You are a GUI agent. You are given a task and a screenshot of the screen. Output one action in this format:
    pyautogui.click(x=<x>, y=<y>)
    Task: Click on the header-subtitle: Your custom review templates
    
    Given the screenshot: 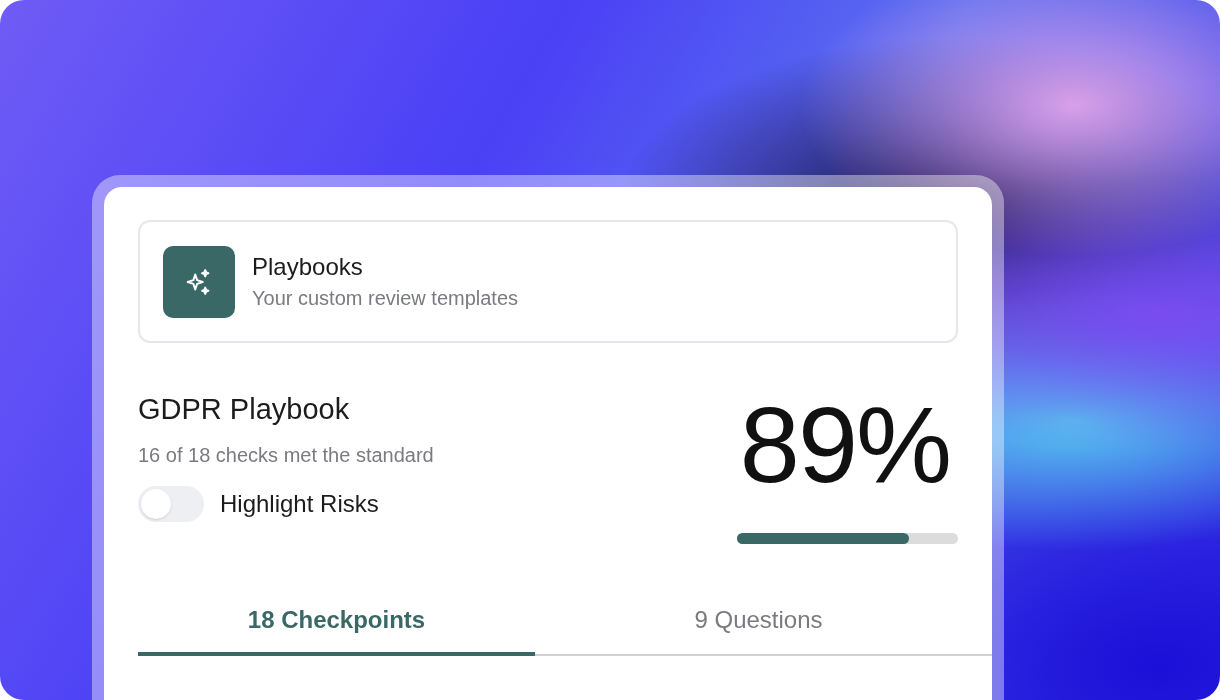 What is the action you would take?
    pyautogui.click(x=385, y=298)
    